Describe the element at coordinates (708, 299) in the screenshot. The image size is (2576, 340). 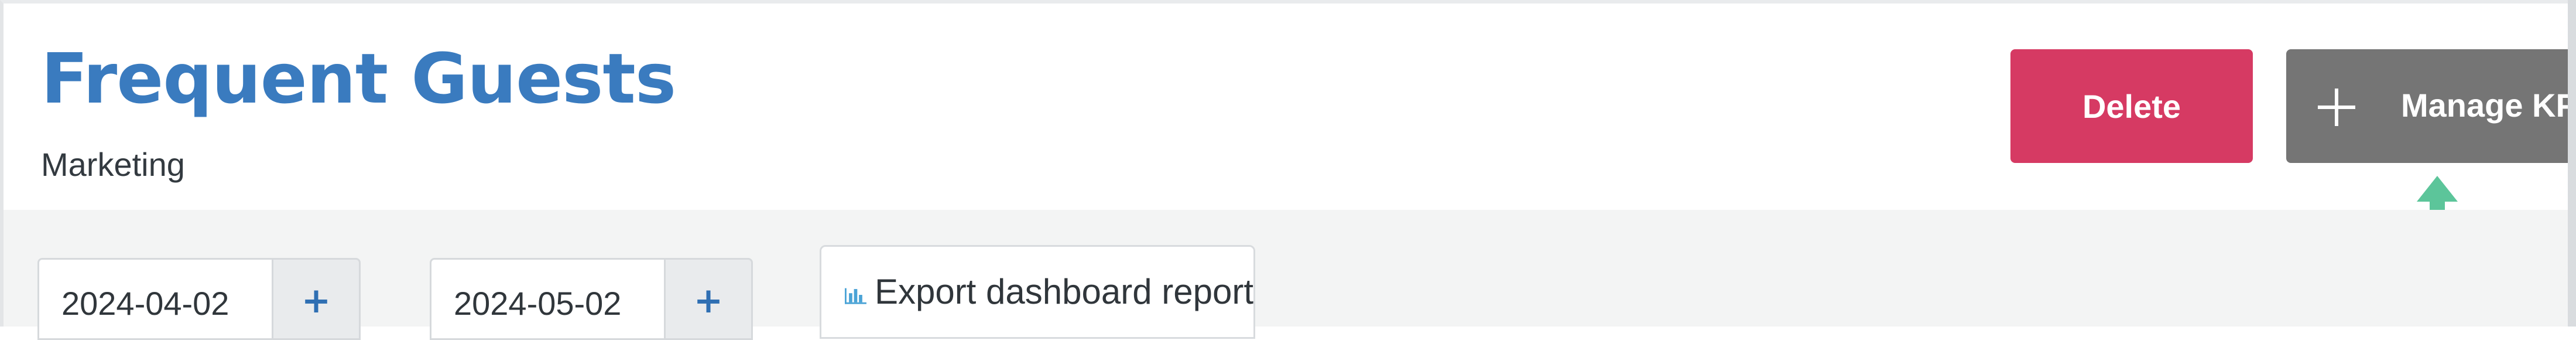
I see `end-date-add-button: +` at that location.